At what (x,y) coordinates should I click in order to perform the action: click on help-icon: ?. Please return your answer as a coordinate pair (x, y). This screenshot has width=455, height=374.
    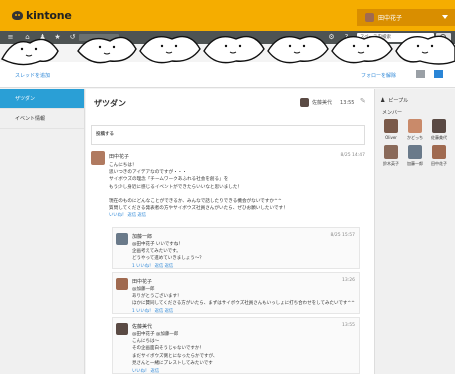
    Looking at the image, I should click on (346, 37).